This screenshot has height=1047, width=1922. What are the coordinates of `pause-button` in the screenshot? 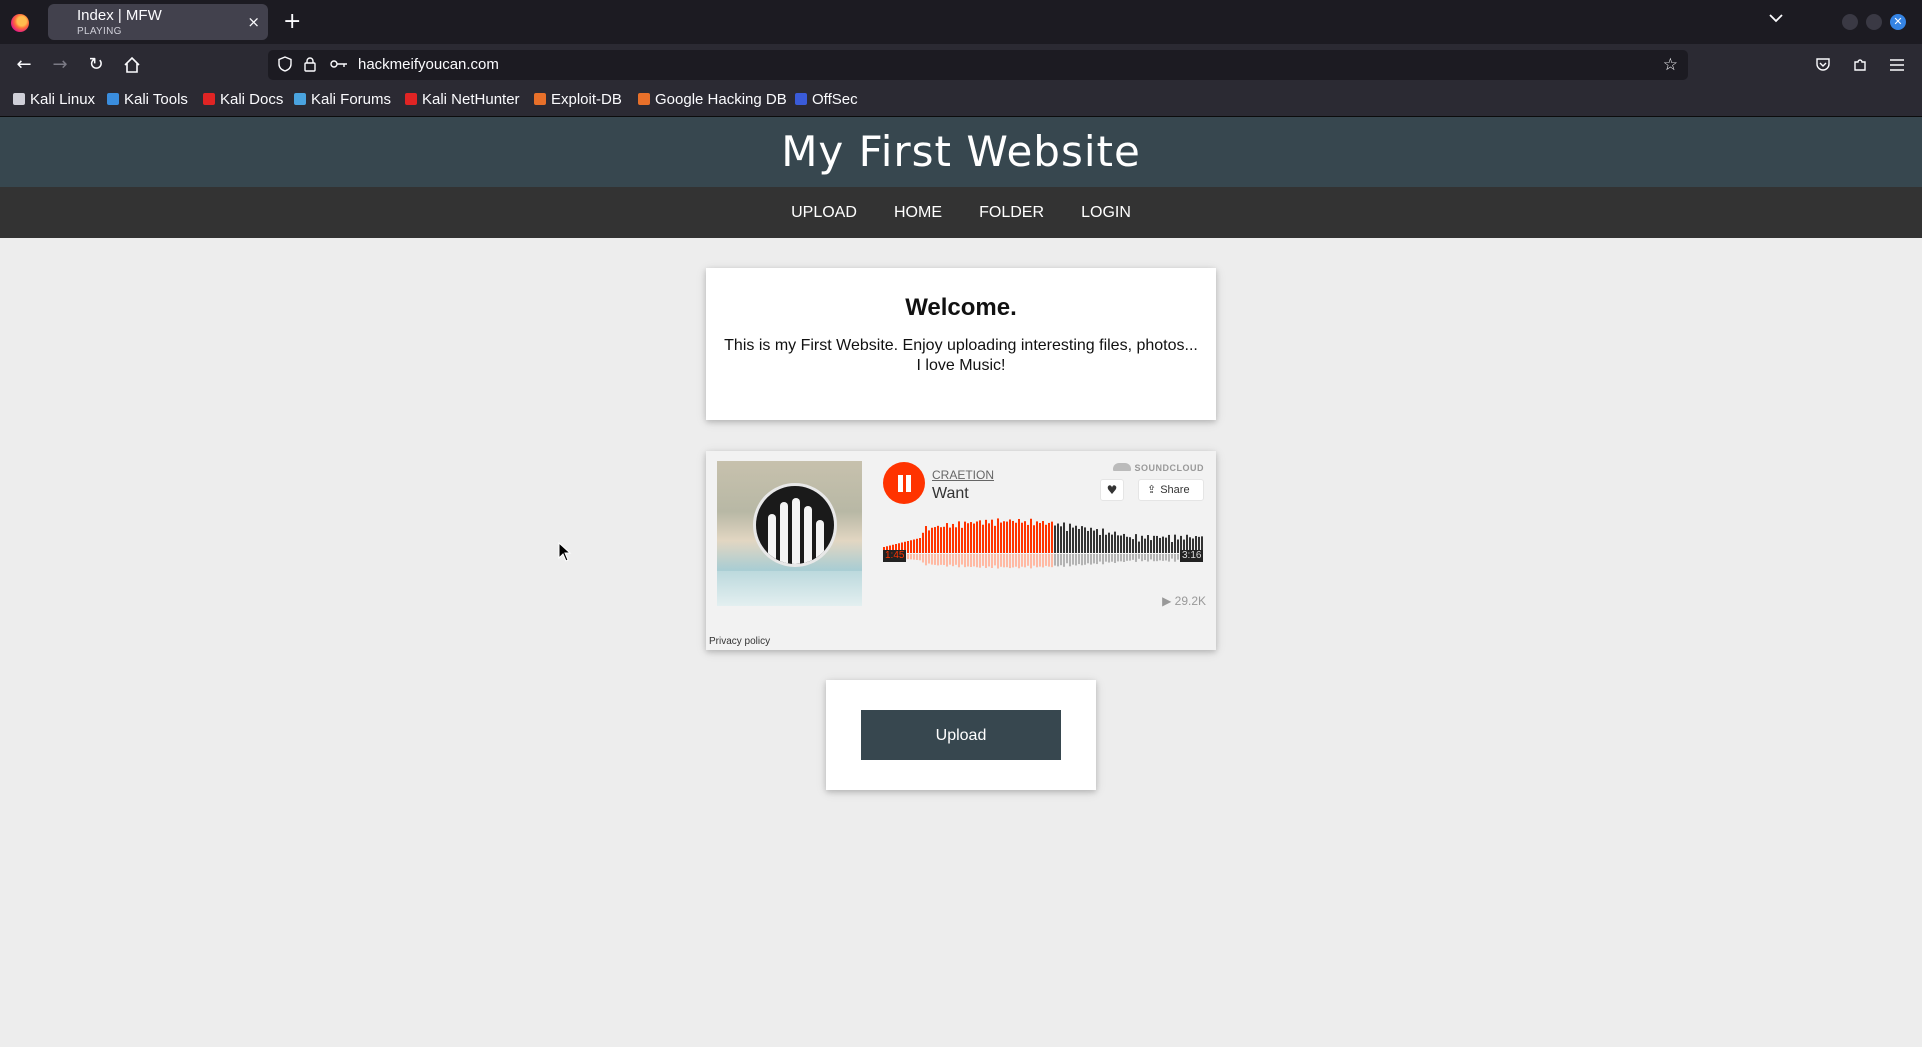 It's located at (904, 483).